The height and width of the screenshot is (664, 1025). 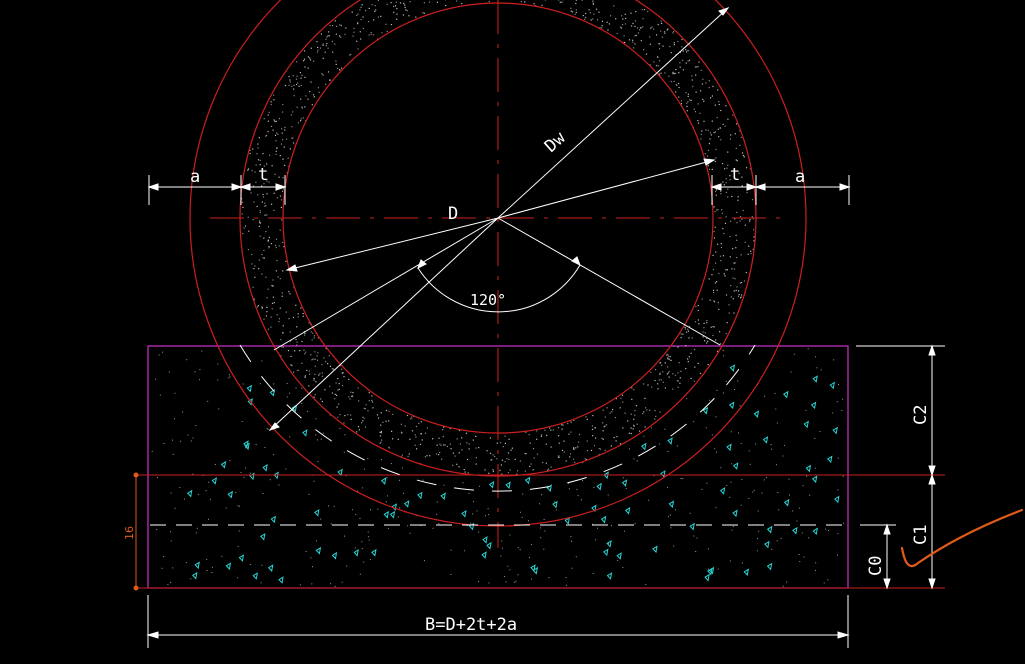 I want to click on label-t-right: t, so click(x=735, y=175).